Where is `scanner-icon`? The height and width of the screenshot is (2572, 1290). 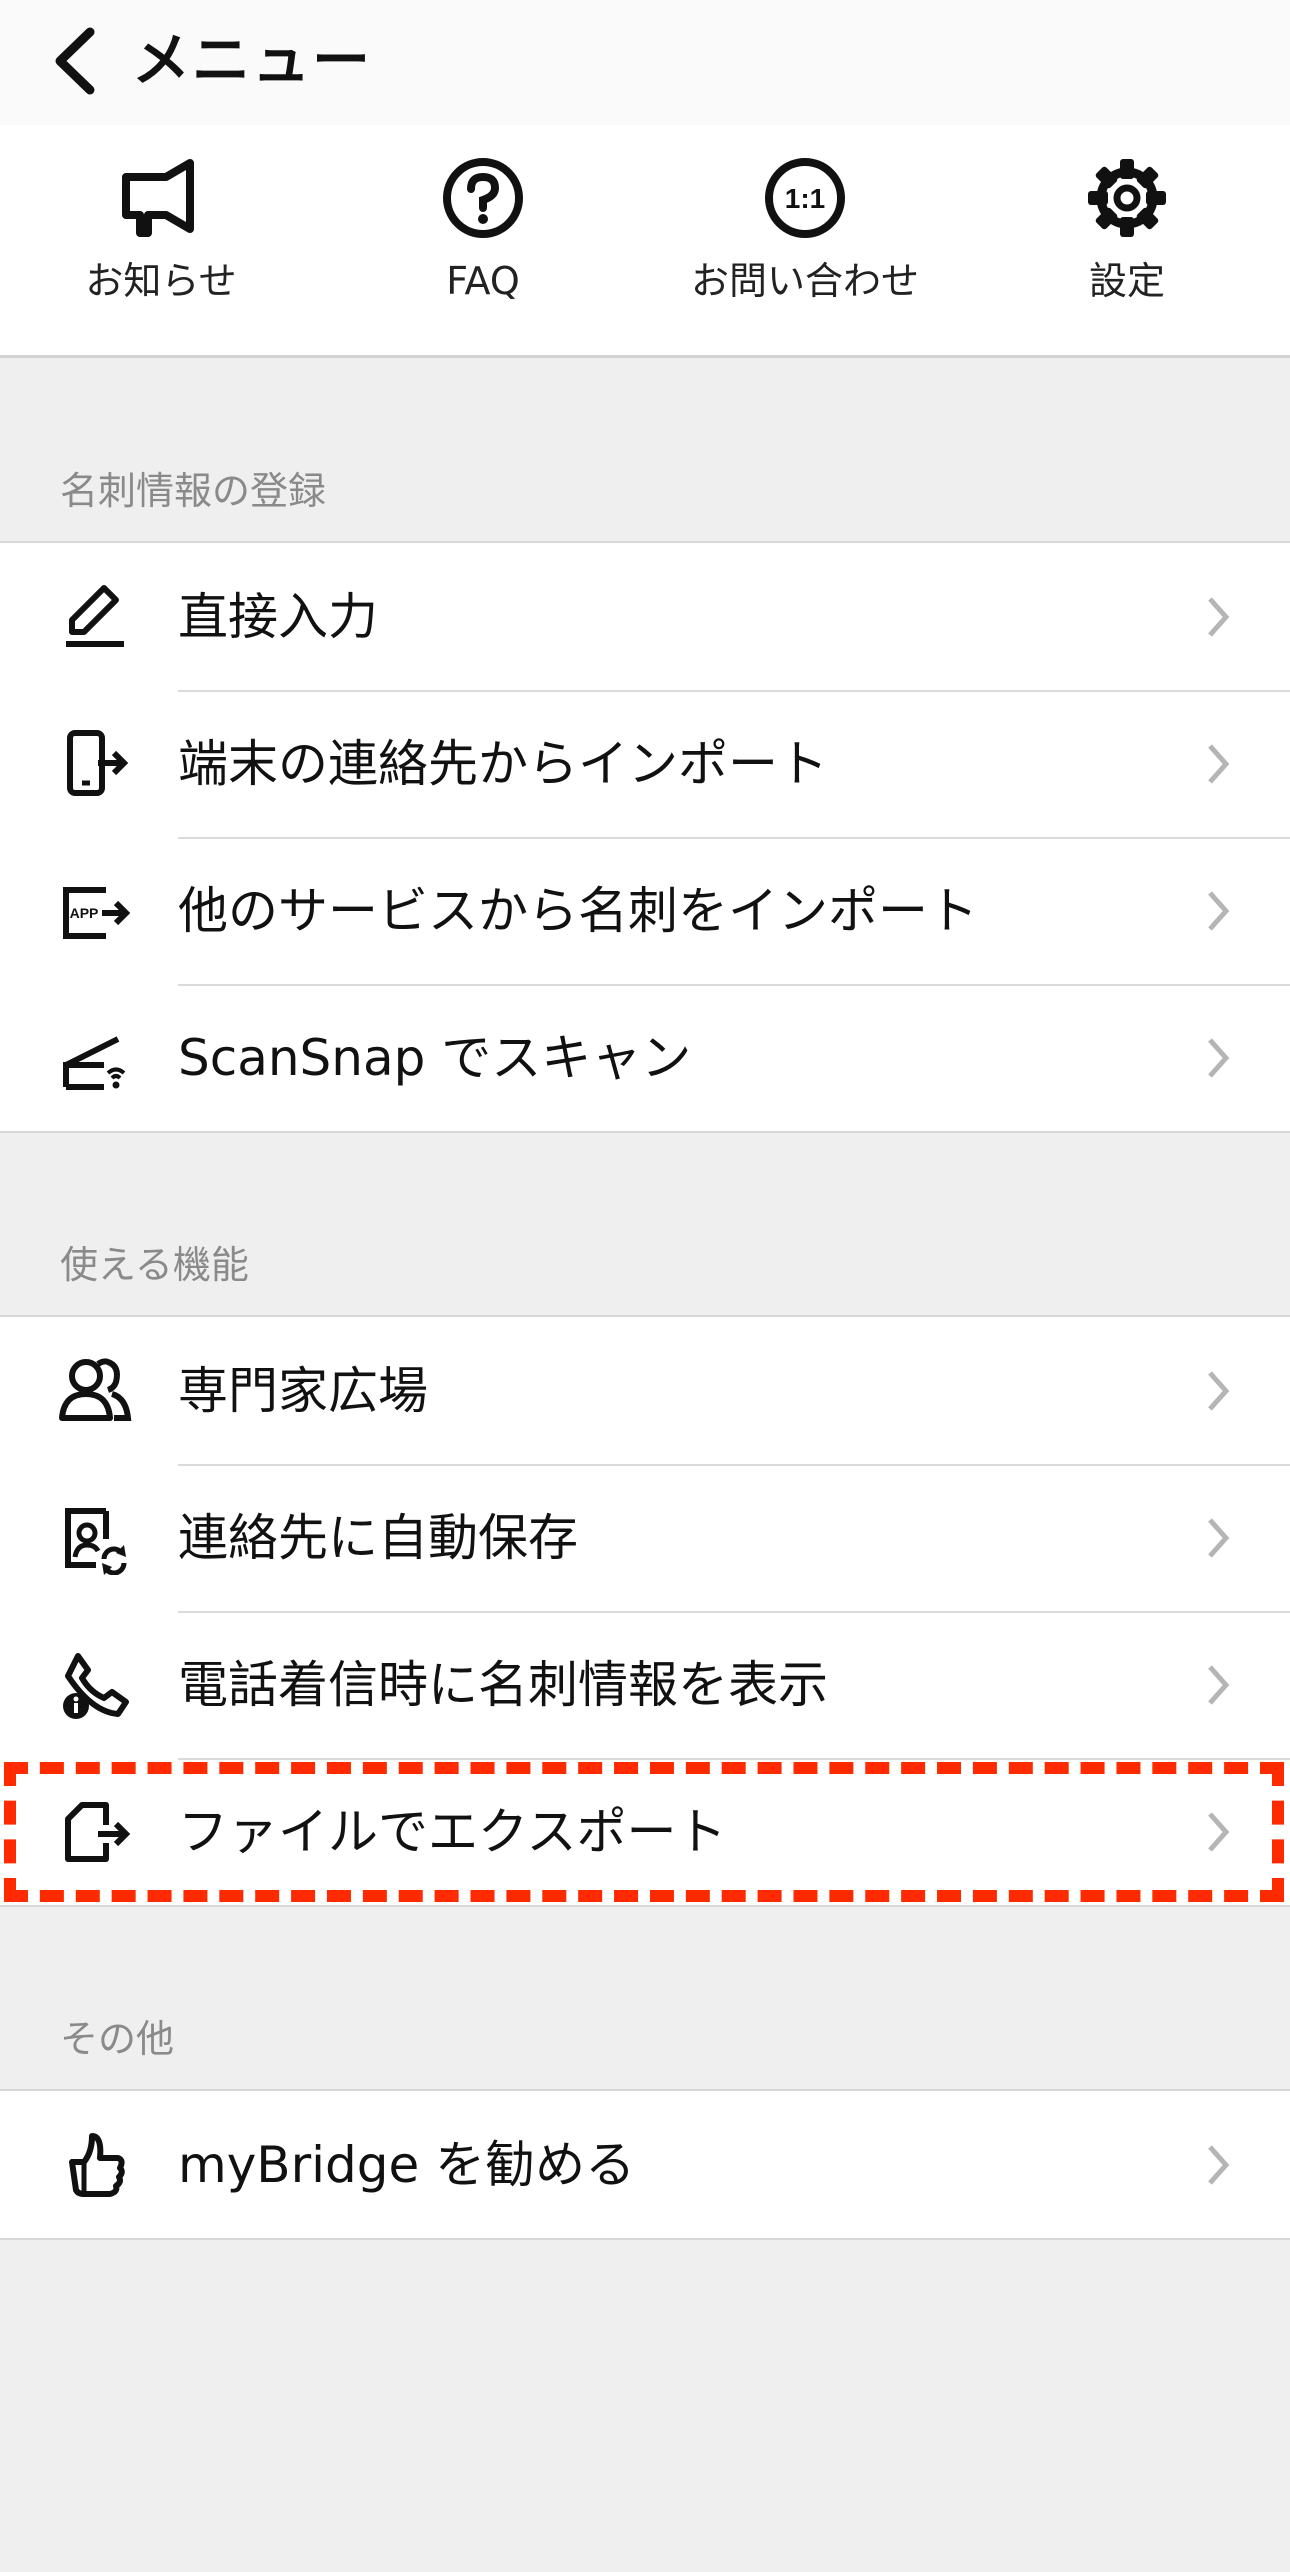 scanner-icon is located at coordinates (94, 1063).